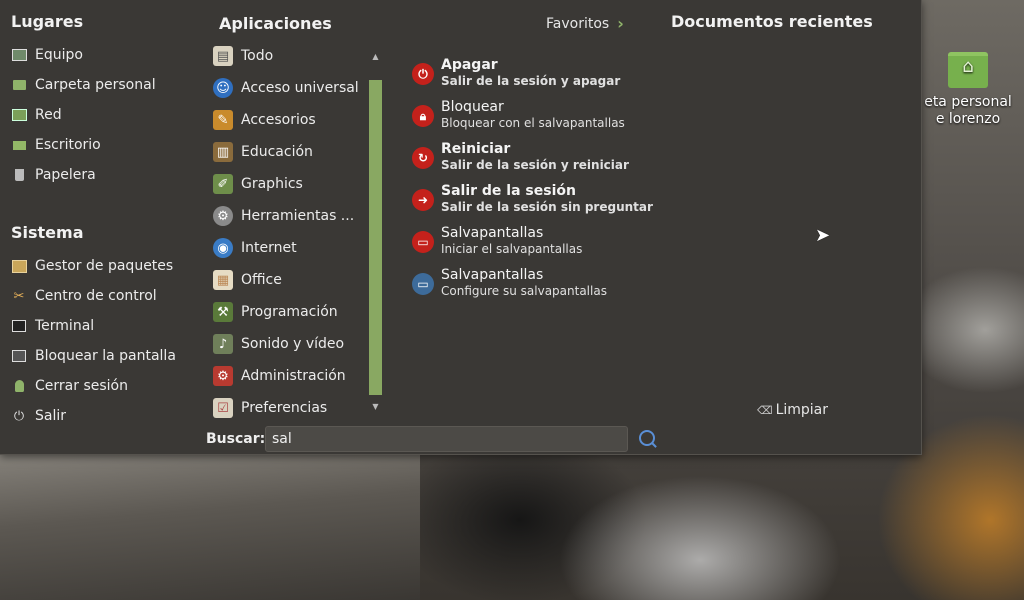 The height and width of the screenshot is (600, 1024). I want to click on category-accessories: ✎ Accesorios, so click(288, 120).